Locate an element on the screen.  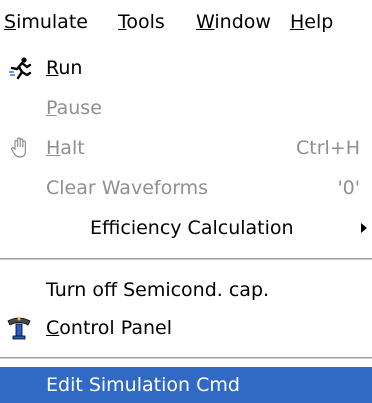
menubar-tools: Tools is located at coordinates (141, 22).